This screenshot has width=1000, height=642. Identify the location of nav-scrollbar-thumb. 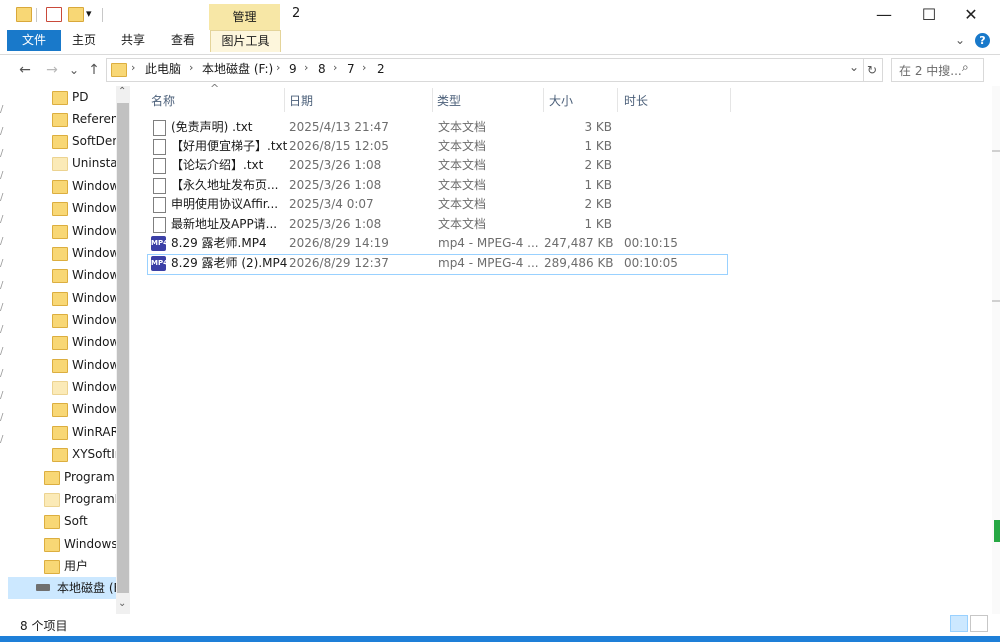
(123, 348).